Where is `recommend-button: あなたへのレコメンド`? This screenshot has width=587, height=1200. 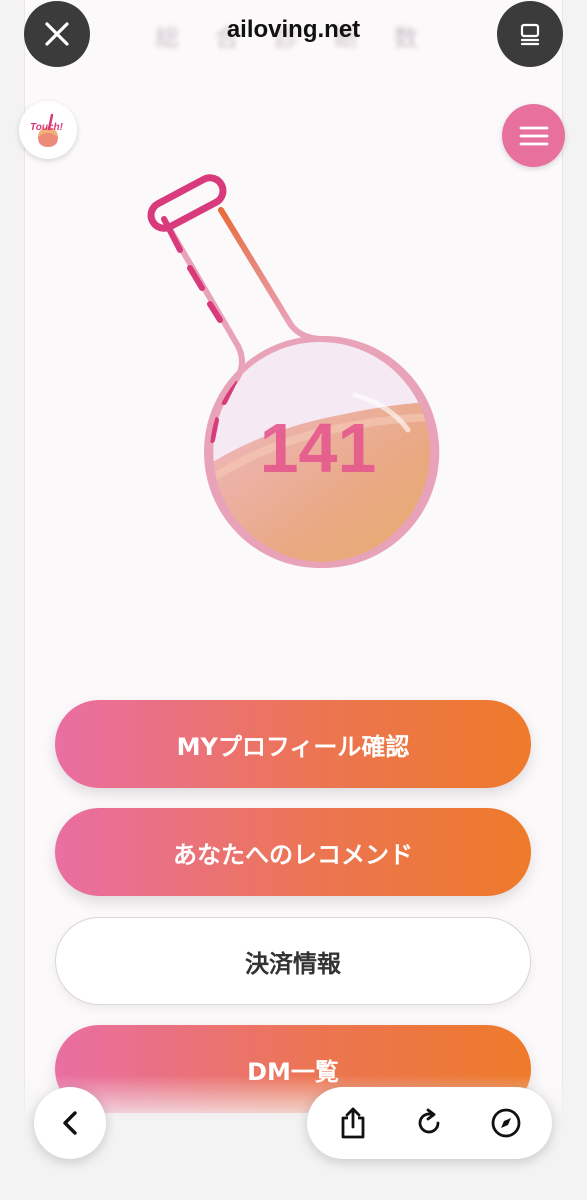 recommend-button: あなたへのレコメンド is located at coordinates (293, 852).